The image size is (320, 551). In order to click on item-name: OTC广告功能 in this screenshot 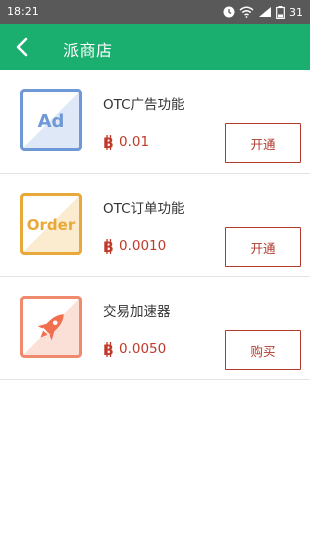, I will do `click(144, 105)`.